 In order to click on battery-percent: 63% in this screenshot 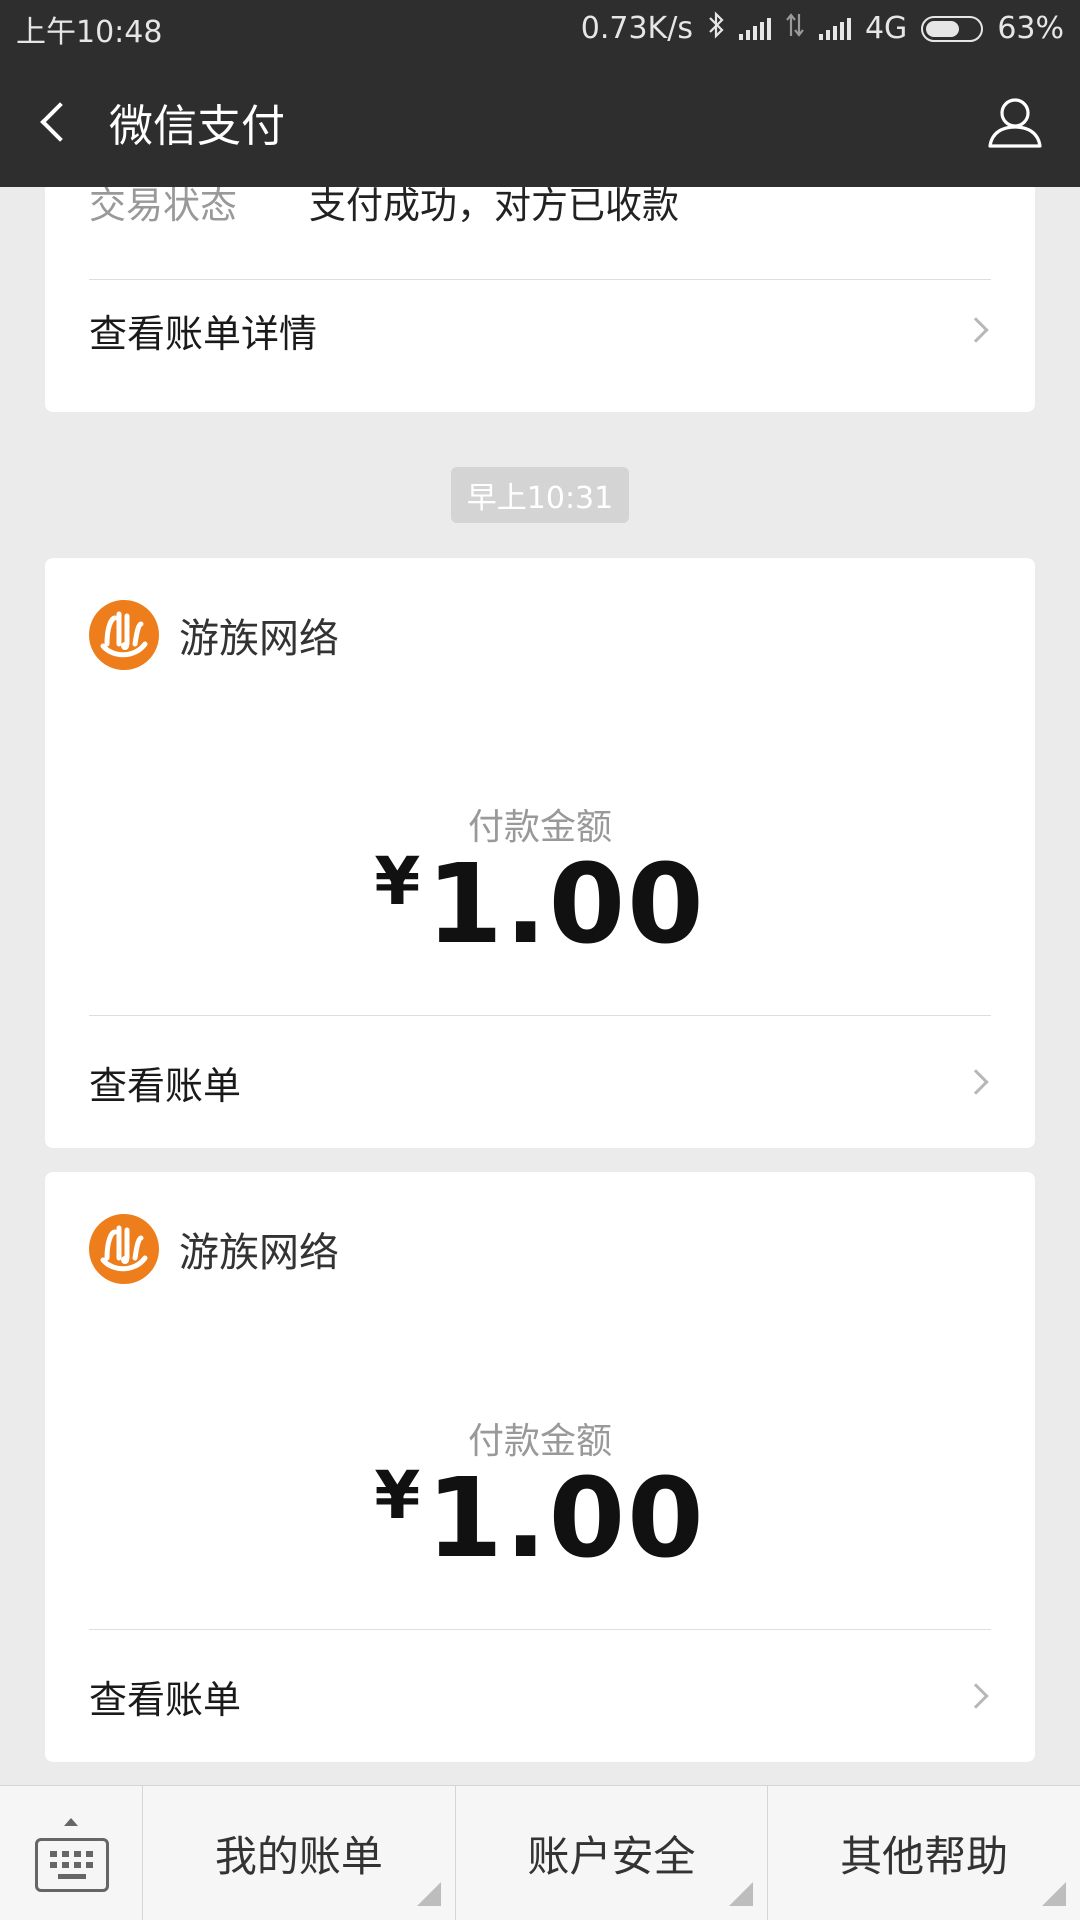, I will do `click(1030, 28)`.